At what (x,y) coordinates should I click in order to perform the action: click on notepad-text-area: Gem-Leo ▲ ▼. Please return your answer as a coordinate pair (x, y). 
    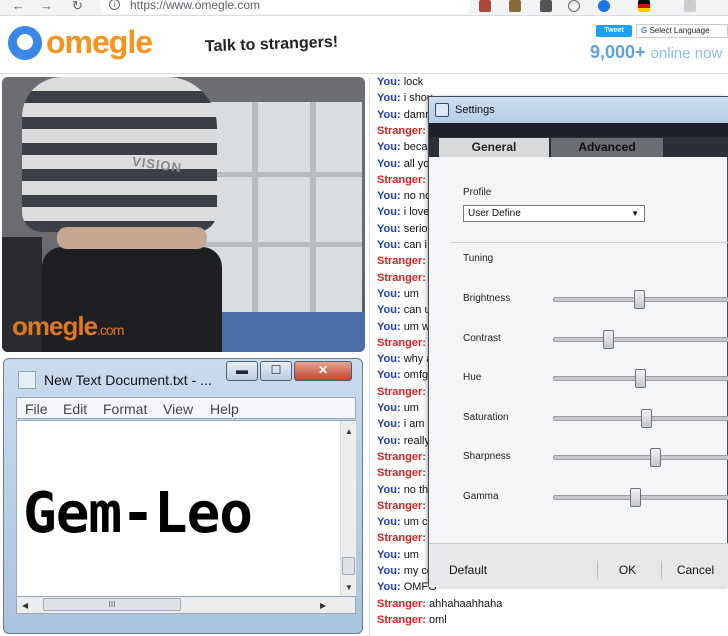
    Looking at the image, I should click on (186, 508).